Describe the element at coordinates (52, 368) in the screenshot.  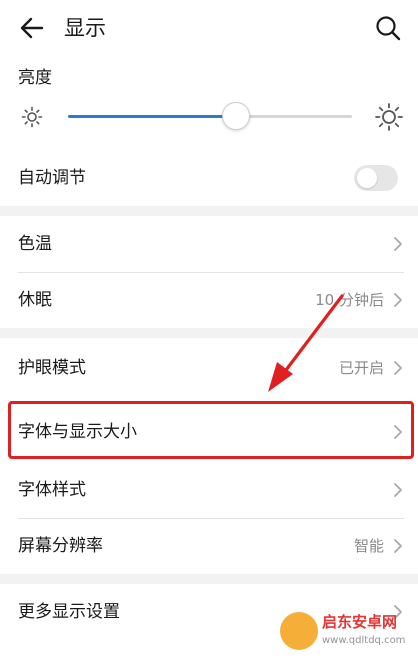
I see `row-label: 护眼模式` at that location.